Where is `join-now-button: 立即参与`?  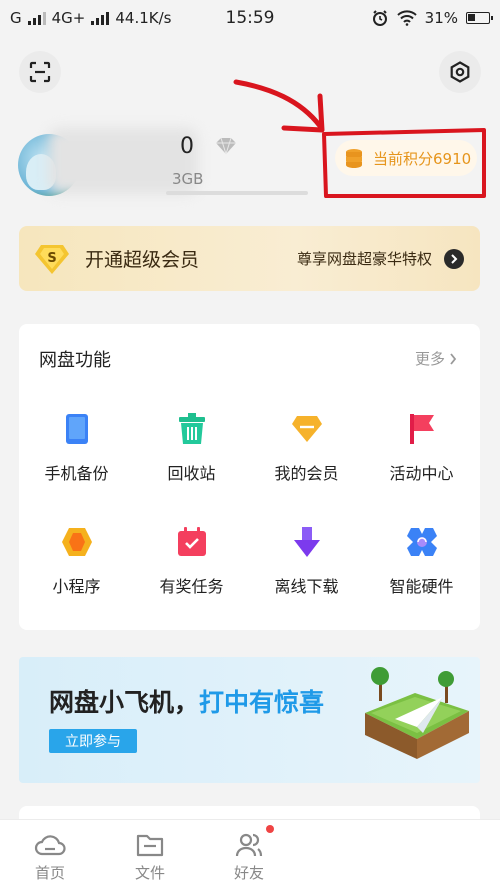
join-now-button: 立即参与 is located at coordinates (93, 741).